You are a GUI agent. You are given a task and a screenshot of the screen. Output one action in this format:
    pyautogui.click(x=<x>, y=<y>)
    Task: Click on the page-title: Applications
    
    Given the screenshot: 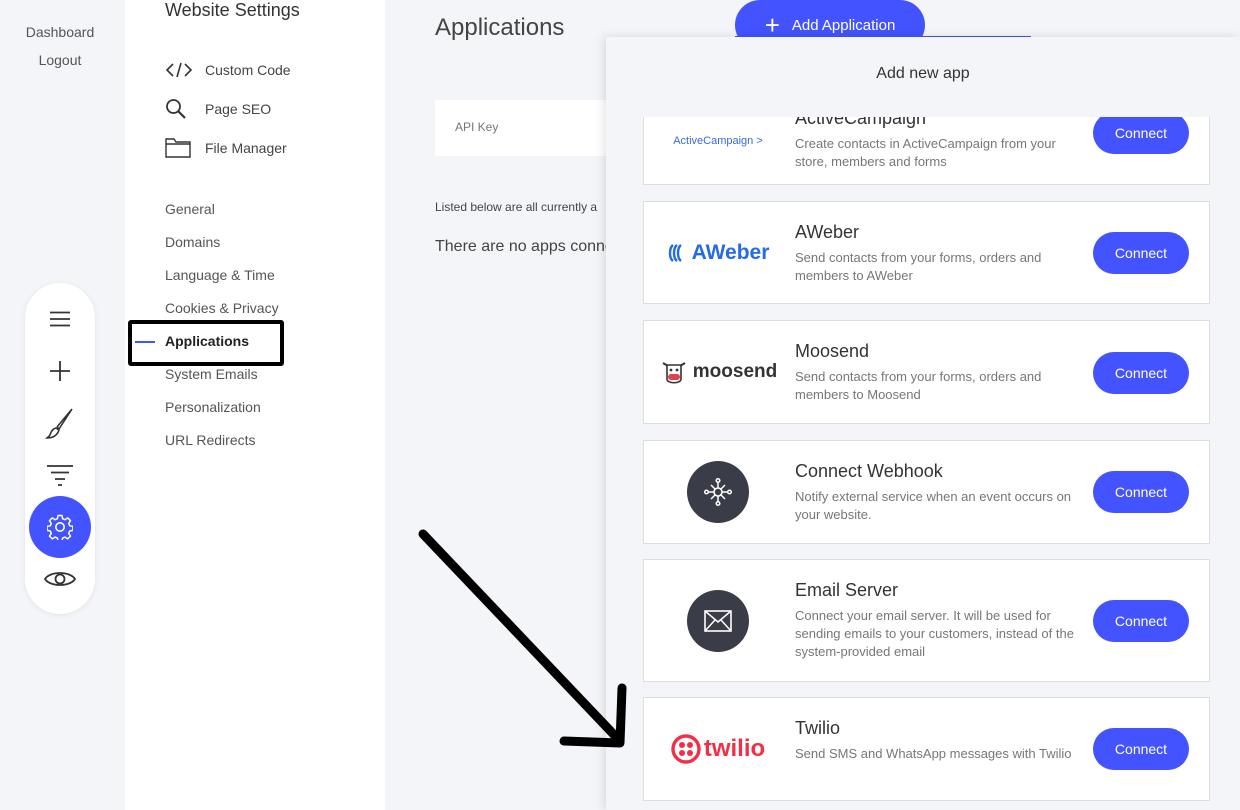 What is the action you would take?
    pyautogui.click(x=500, y=27)
    